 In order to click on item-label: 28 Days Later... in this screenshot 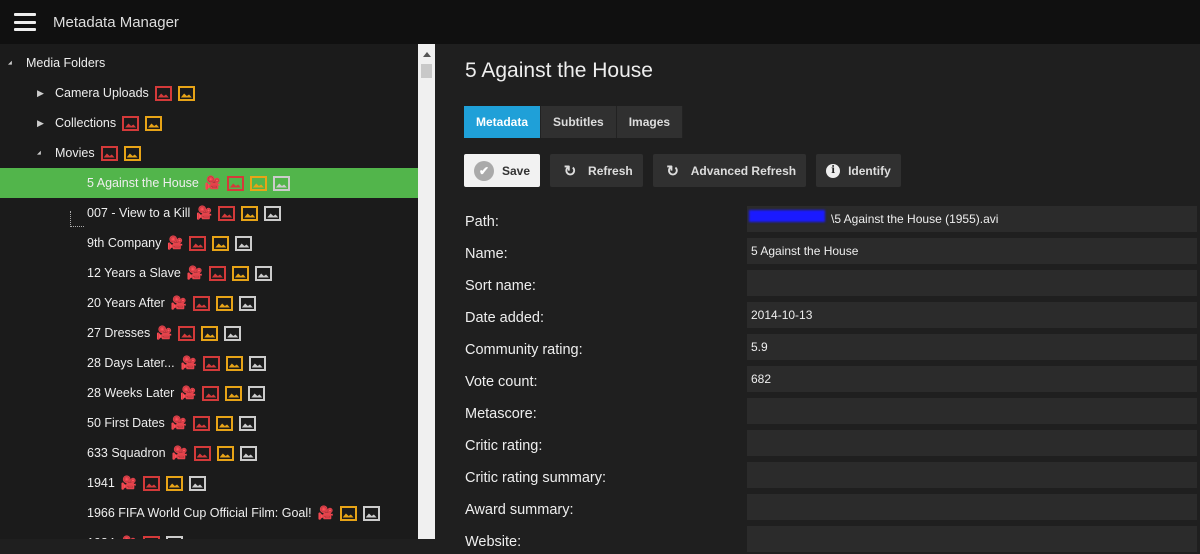, I will do `click(131, 363)`.